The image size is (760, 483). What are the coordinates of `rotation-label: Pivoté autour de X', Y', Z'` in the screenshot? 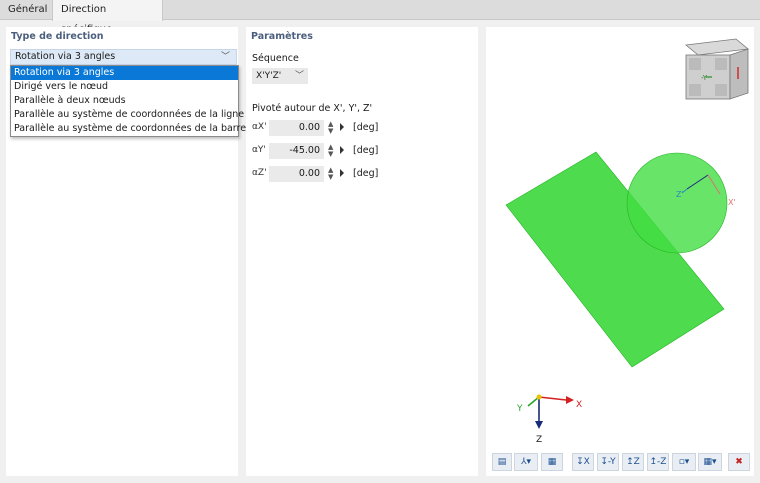 It's located at (312, 108).